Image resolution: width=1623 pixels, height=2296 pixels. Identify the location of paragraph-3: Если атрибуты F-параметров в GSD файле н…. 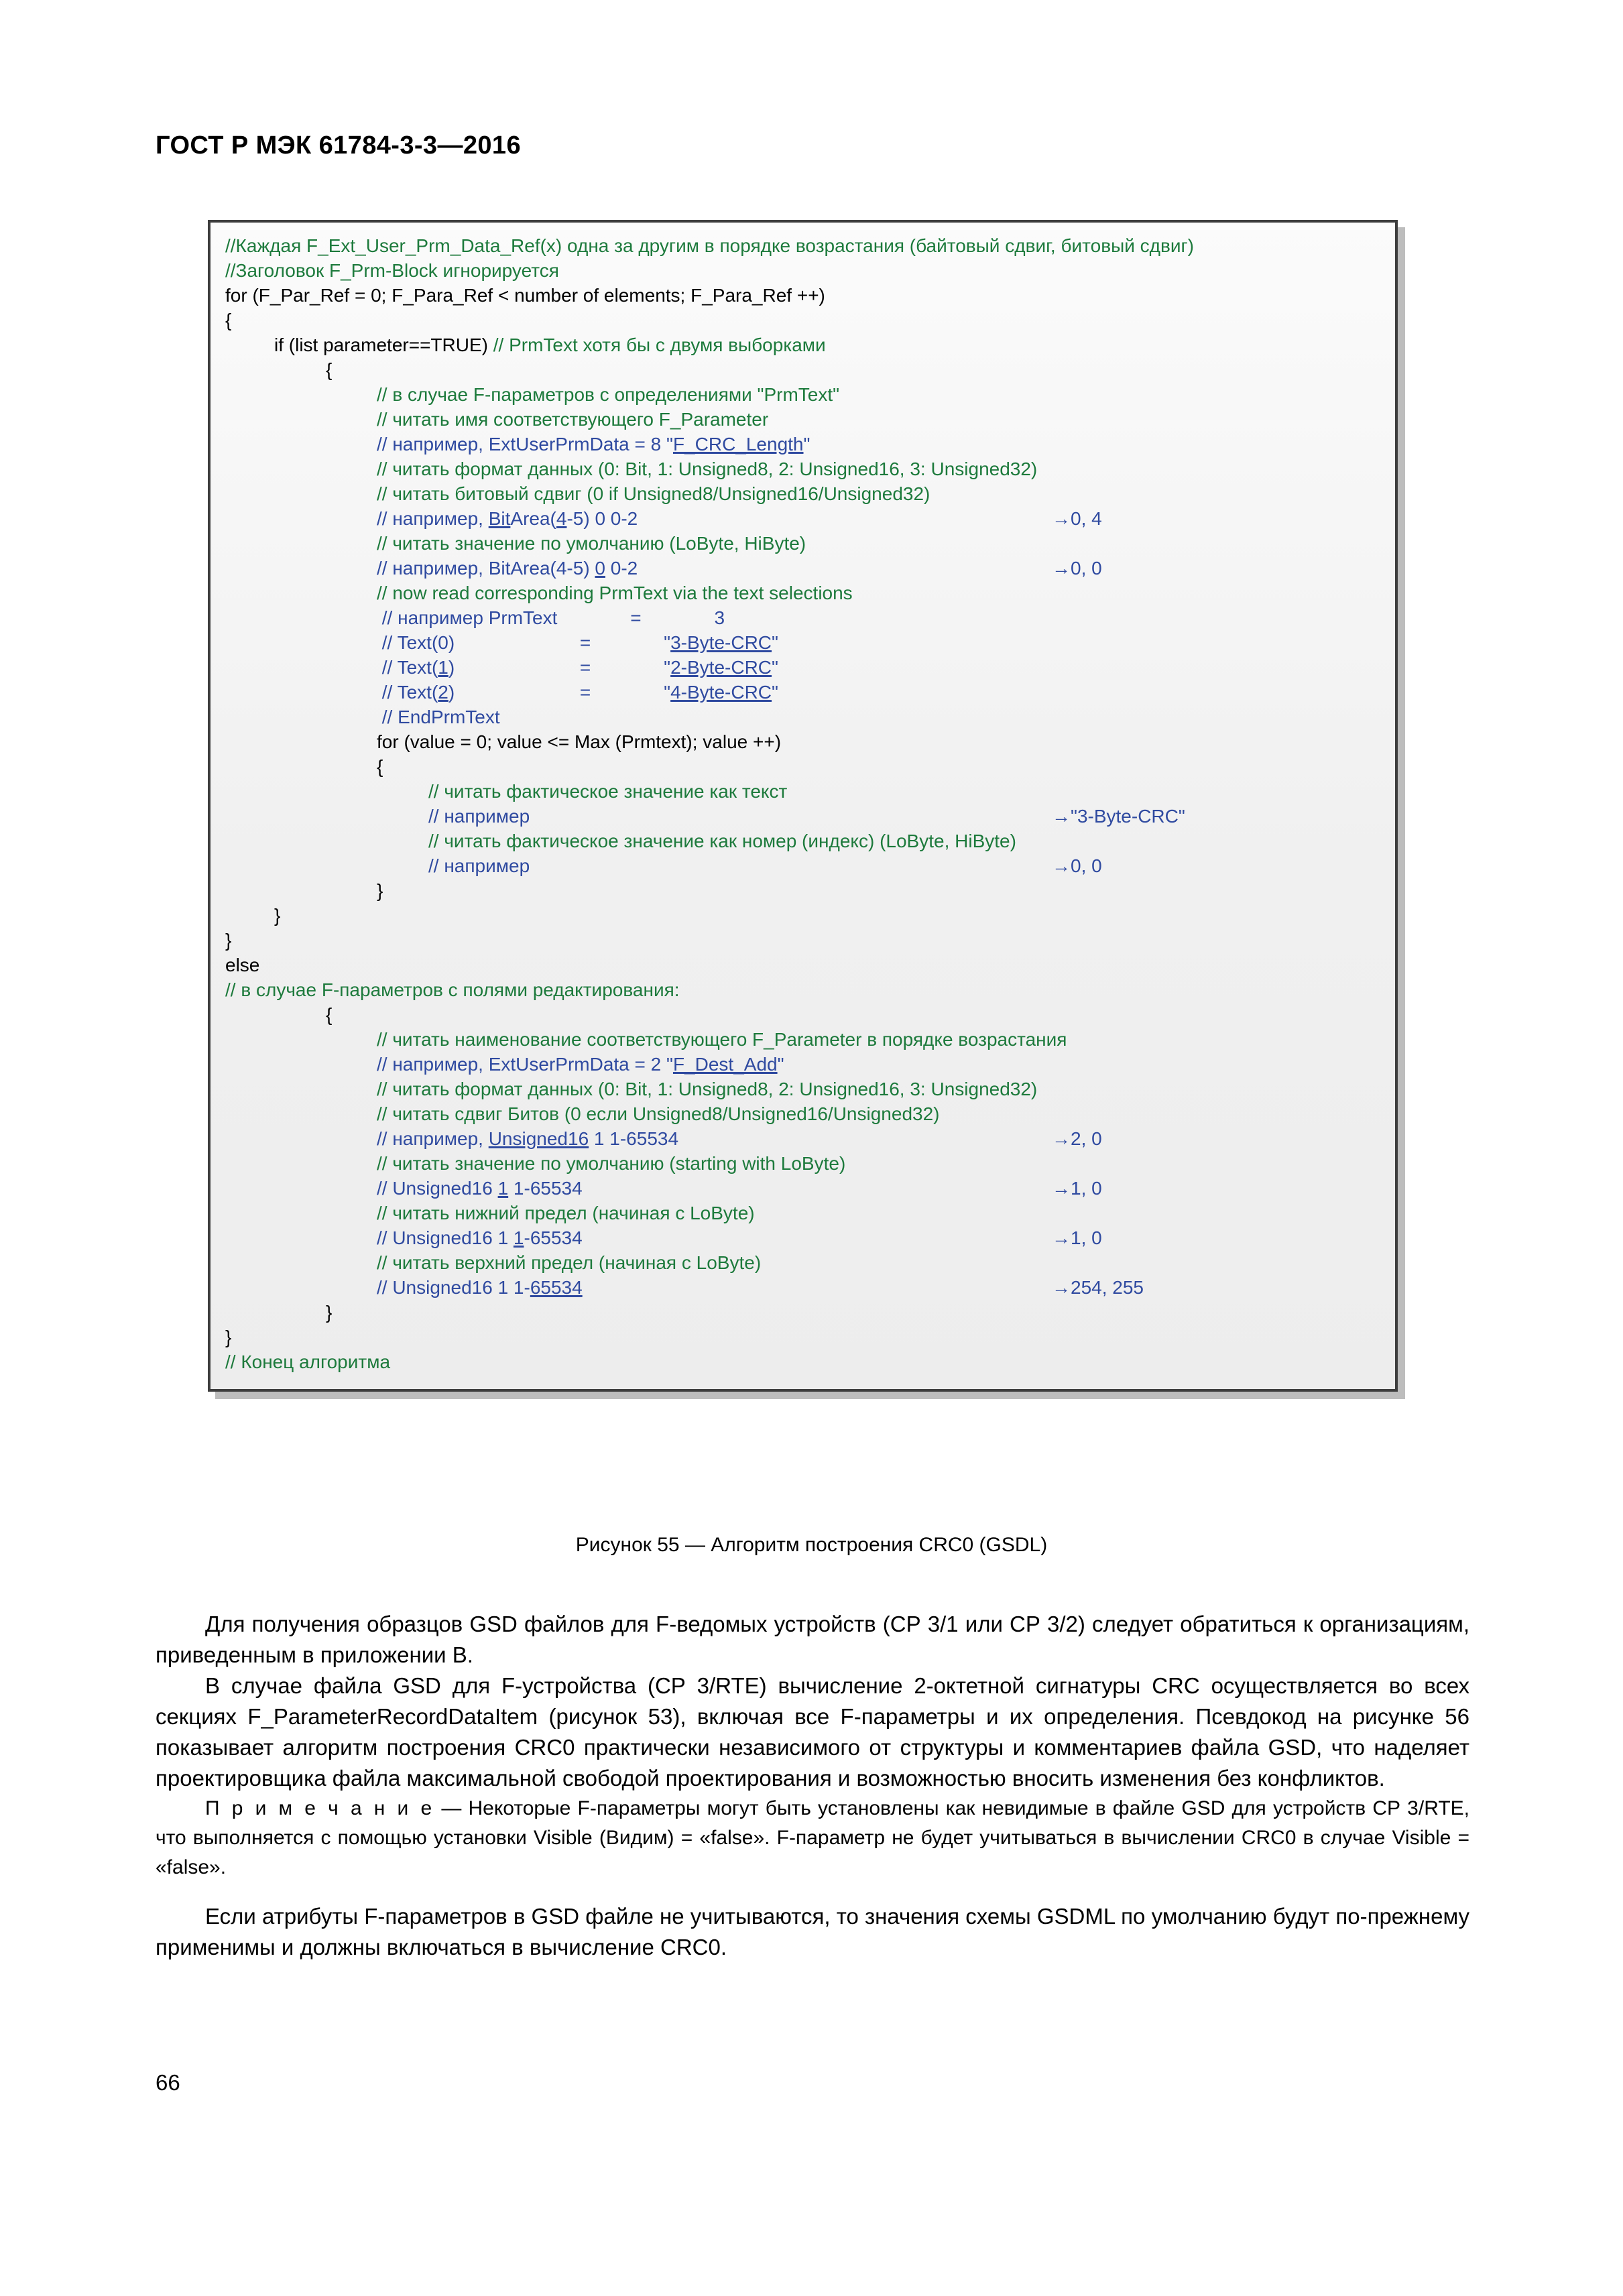
(812, 1931).